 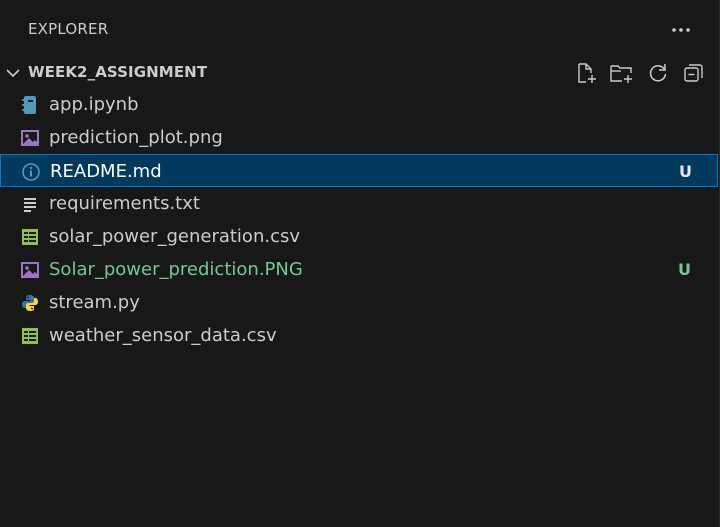 I want to click on file-name: requirements.txt, so click(x=124, y=203).